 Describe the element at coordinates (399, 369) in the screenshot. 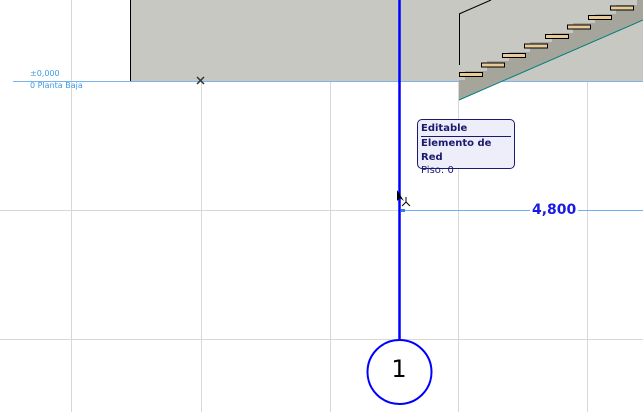

I see `grid-marker-label: 1` at that location.